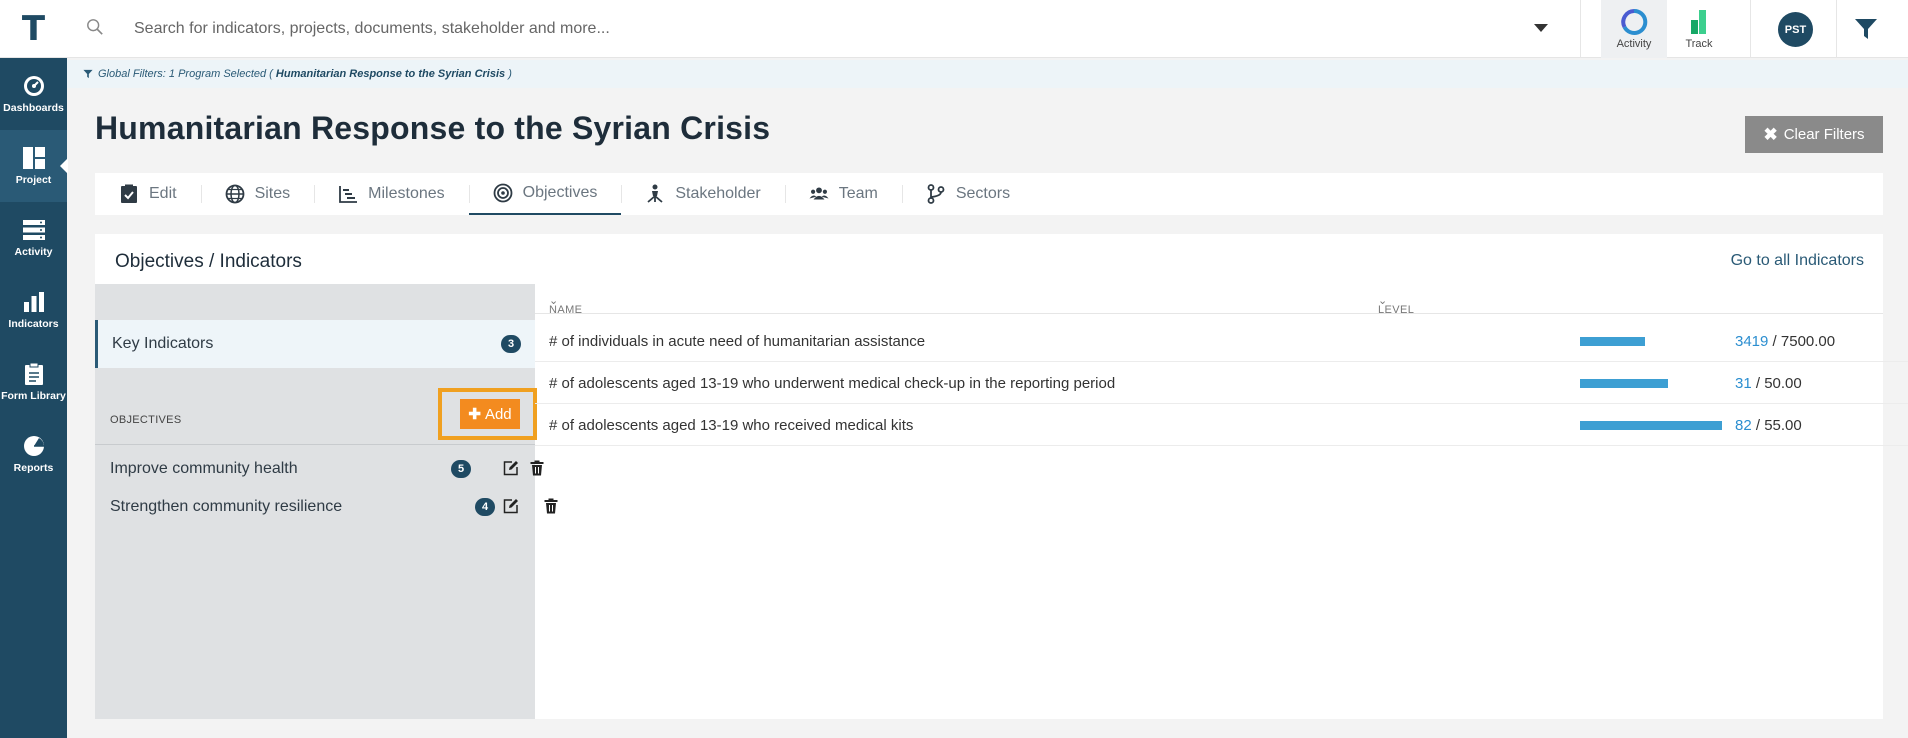  Describe the element at coordinates (1541, 28) in the screenshot. I see `search-dropdown-icon` at that location.